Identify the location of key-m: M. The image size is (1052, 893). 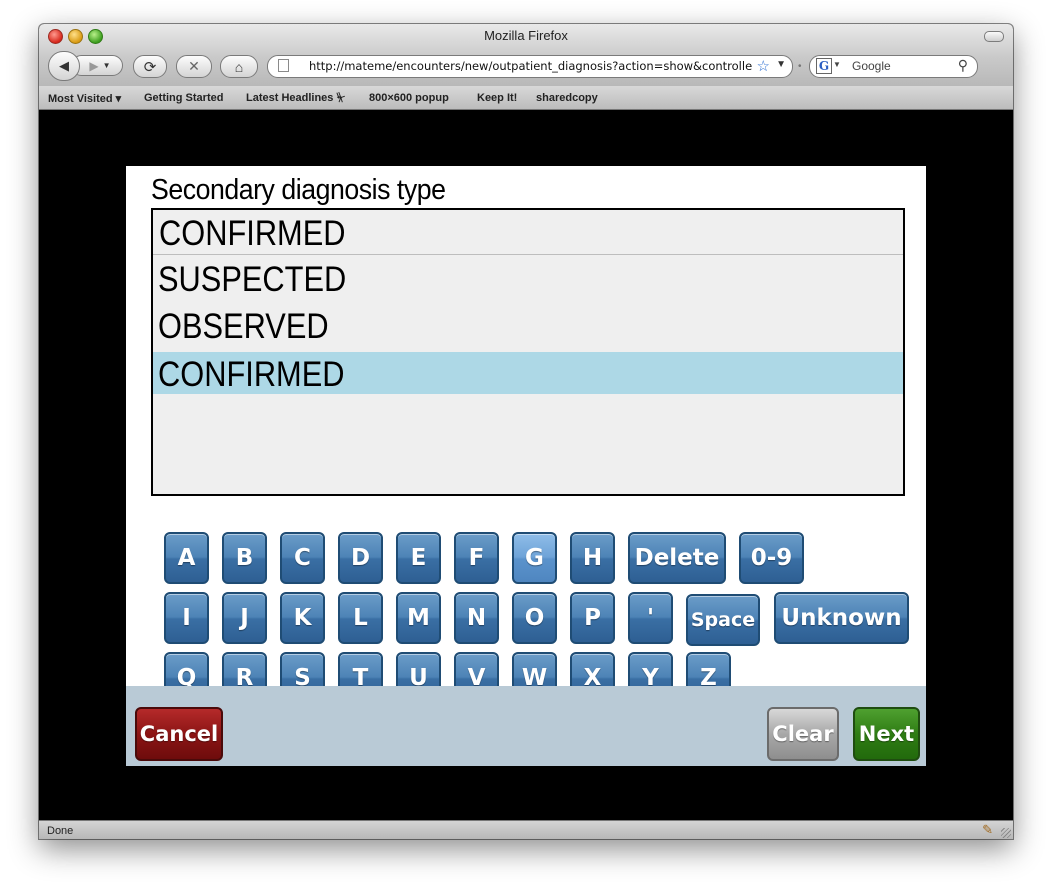
(418, 618).